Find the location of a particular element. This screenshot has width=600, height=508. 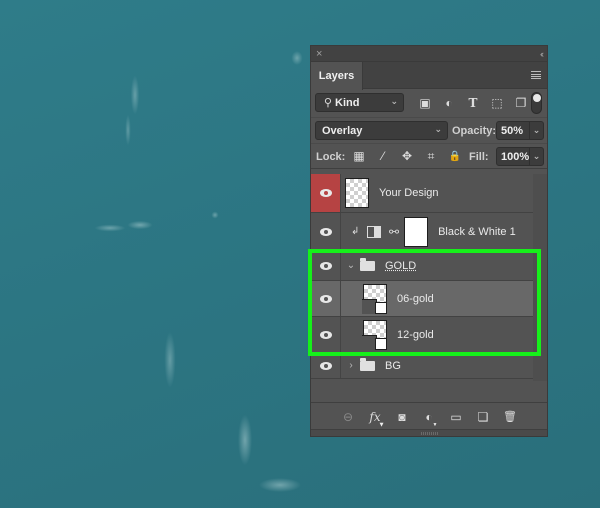

layer-row-your-design: Your Design is located at coordinates (423, 193).